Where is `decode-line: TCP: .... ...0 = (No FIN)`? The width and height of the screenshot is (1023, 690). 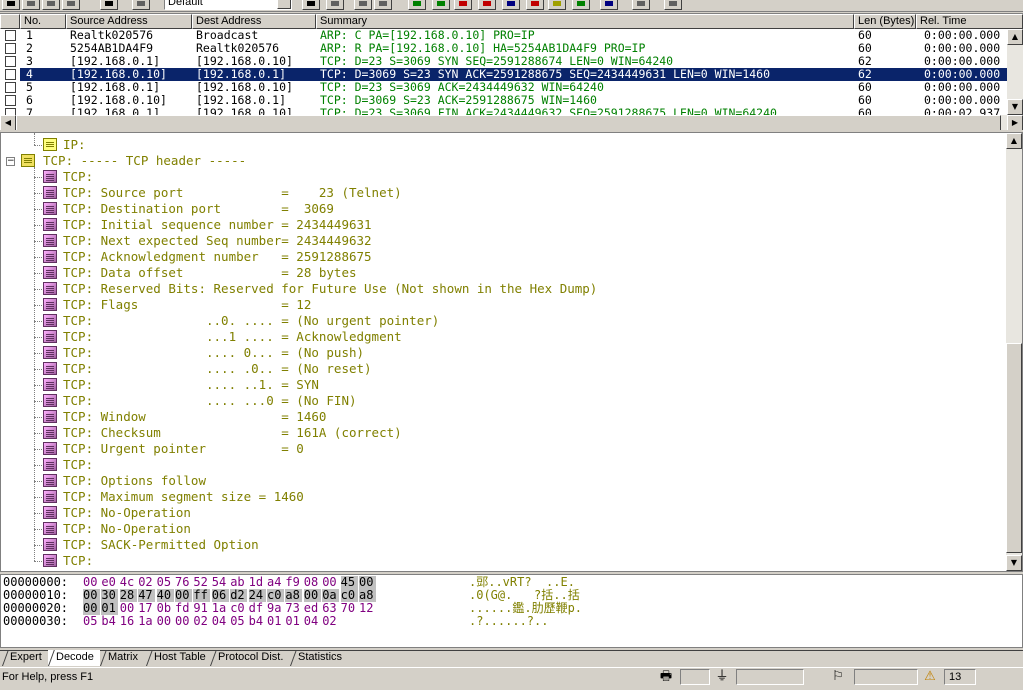
decode-line: TCP: .... ...0 = (No FIN) is located at coordinates (491, 401).